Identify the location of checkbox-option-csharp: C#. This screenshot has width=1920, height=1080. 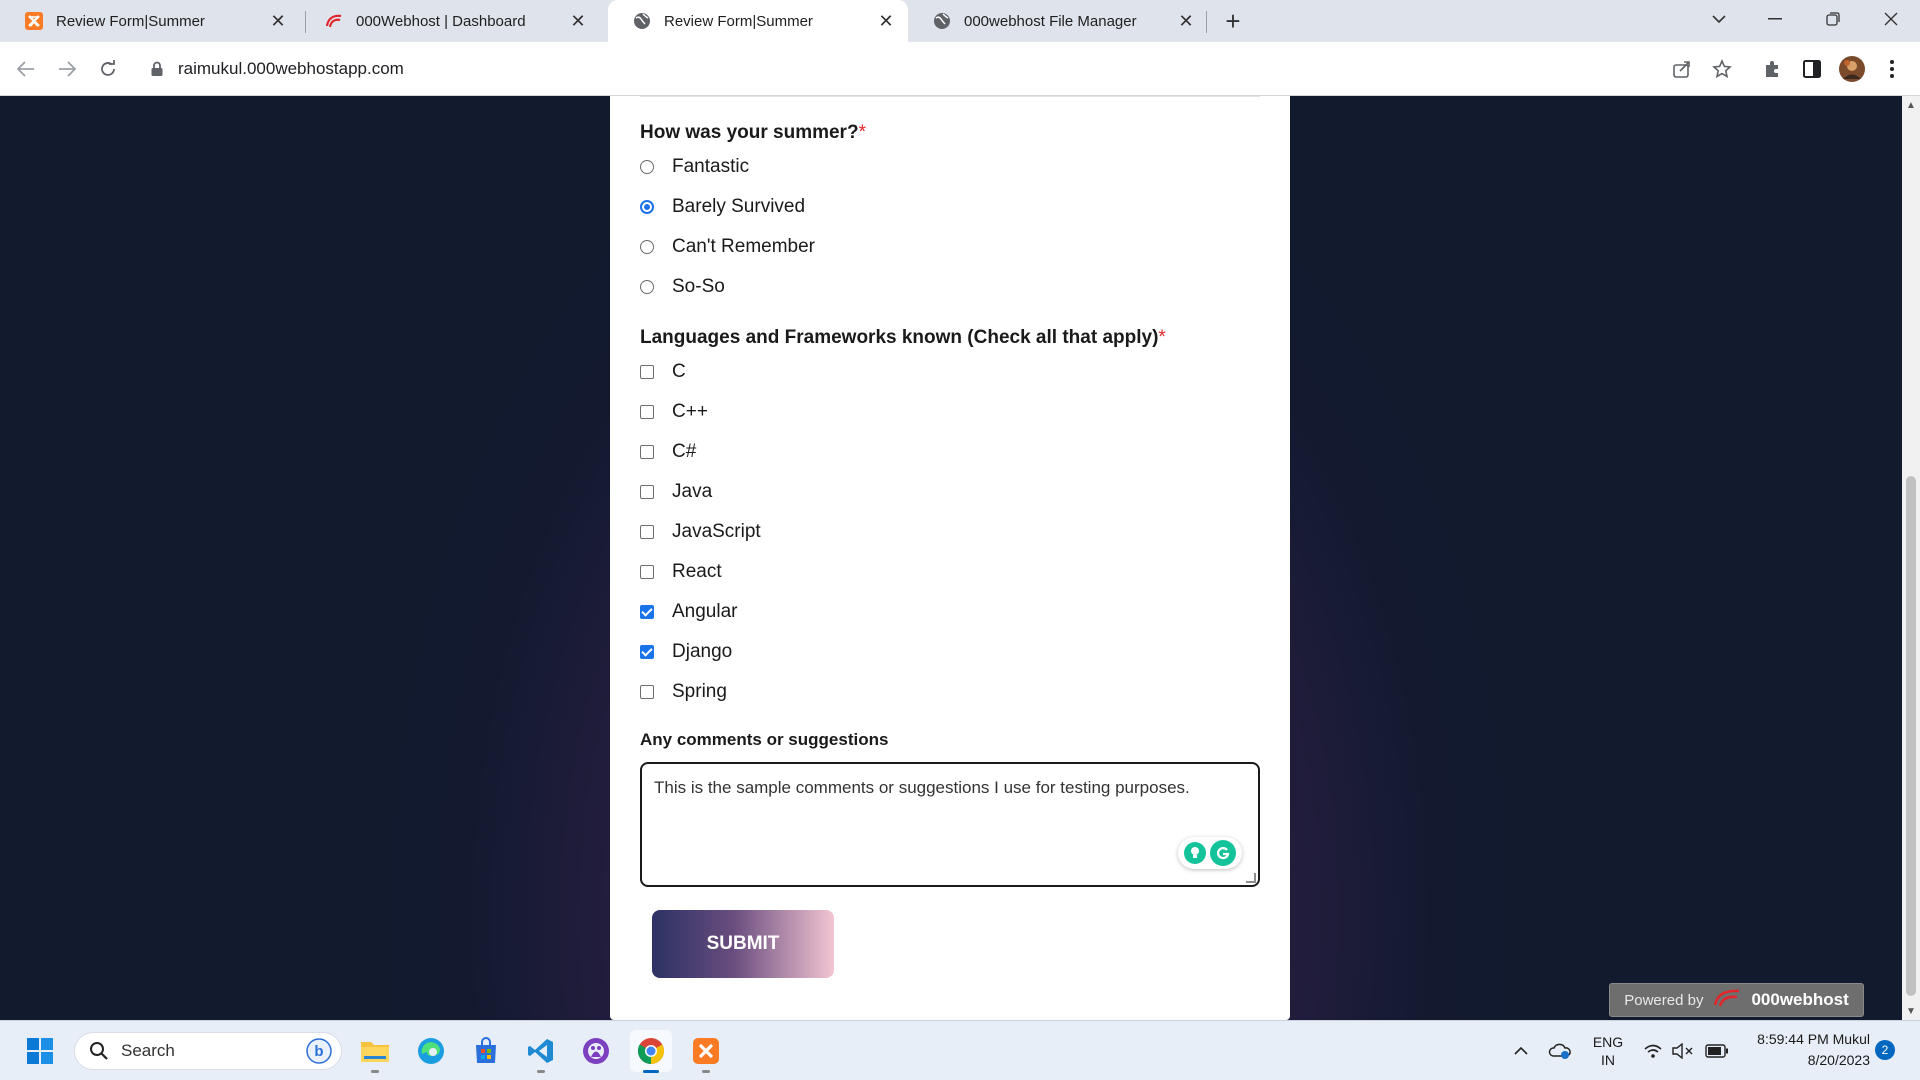
(668, 452).